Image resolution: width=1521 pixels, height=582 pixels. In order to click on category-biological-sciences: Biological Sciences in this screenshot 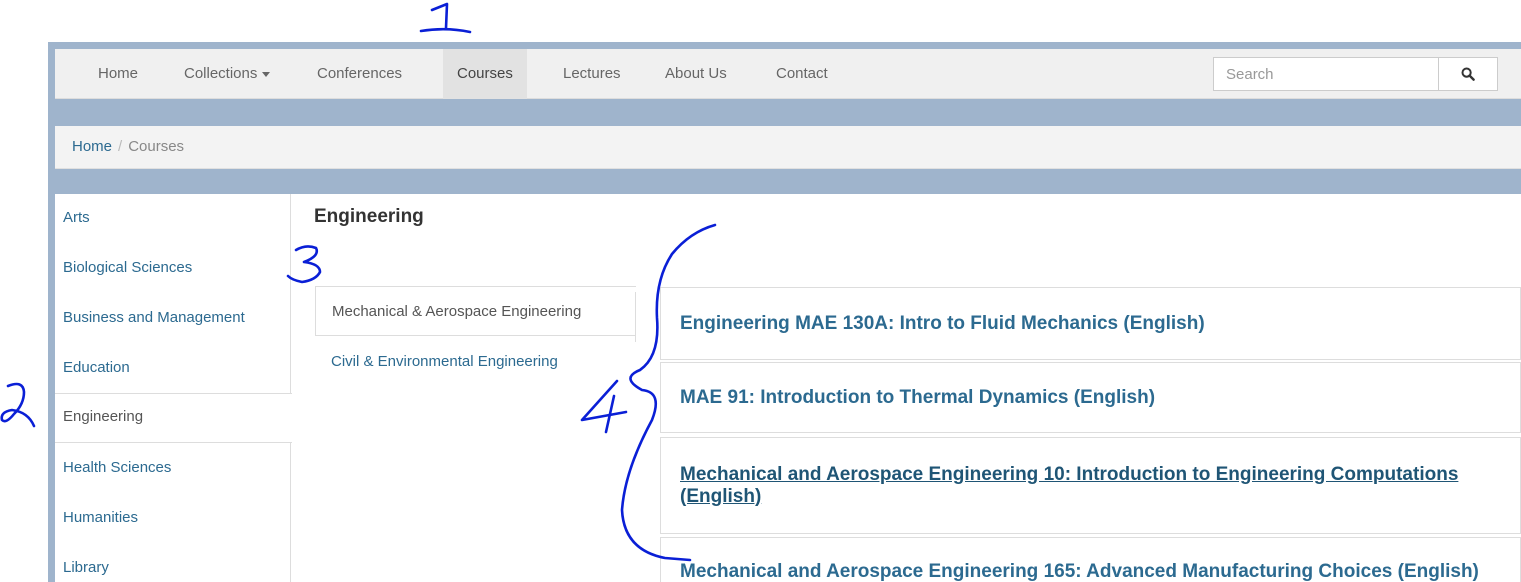, I will do `click(173, 270)`.